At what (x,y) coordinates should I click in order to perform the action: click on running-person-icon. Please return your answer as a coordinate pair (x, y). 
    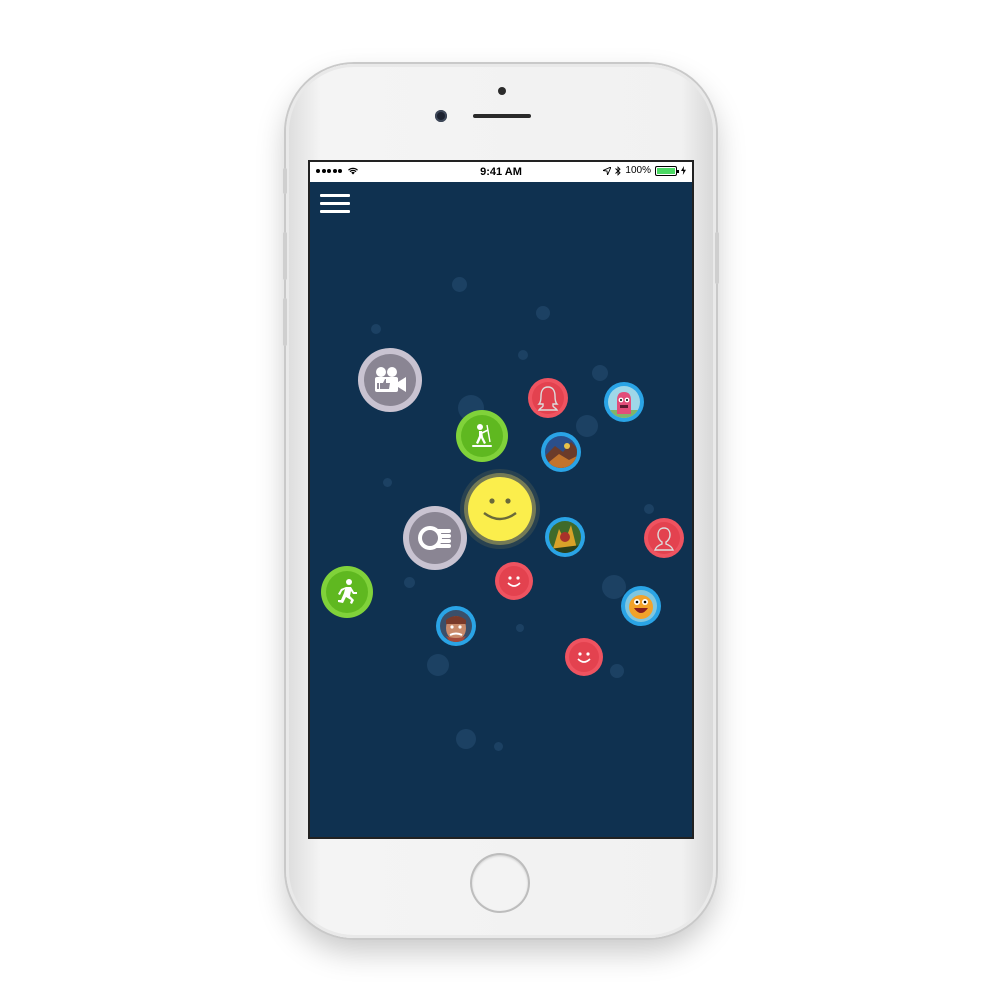
    Looking at the image, I should click on (347, 591).